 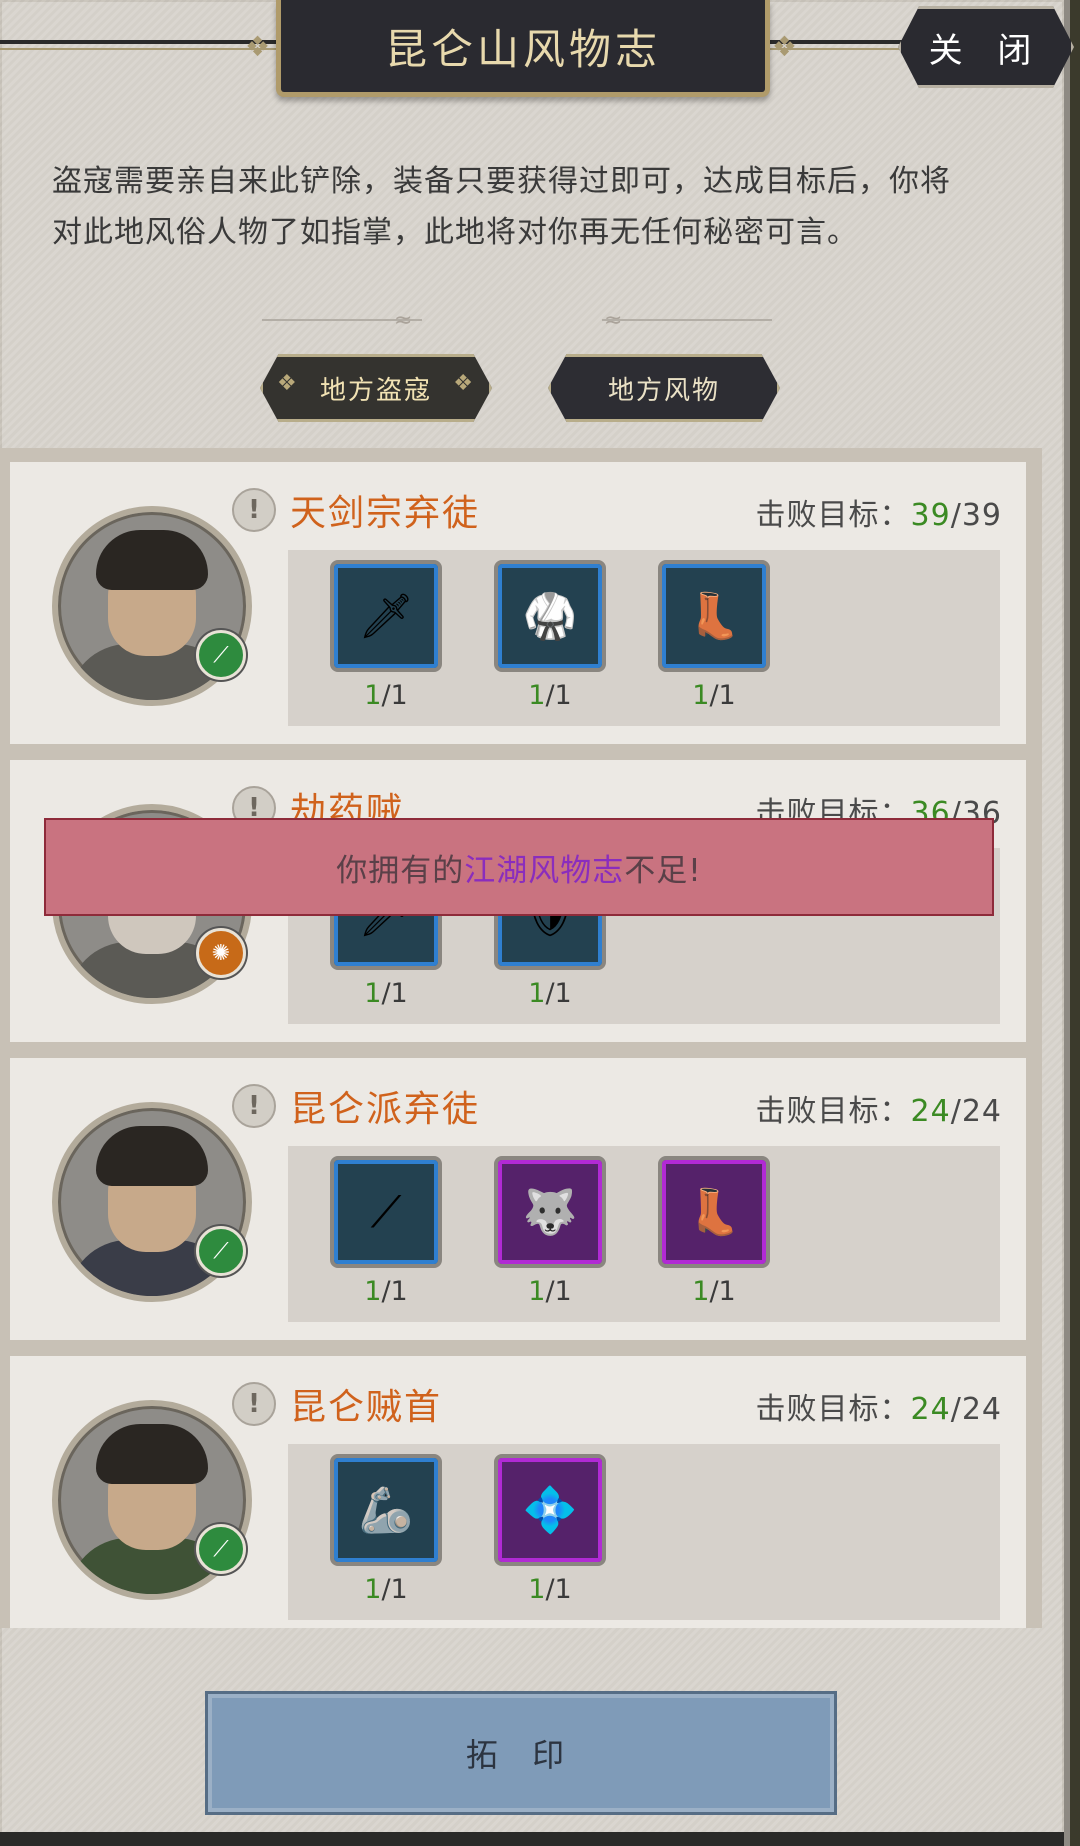 What do you see at coordinates (544, 870) in the screenshot?
I see `toast-highlight: 江湖风物志` at bounding box center [544, 870].